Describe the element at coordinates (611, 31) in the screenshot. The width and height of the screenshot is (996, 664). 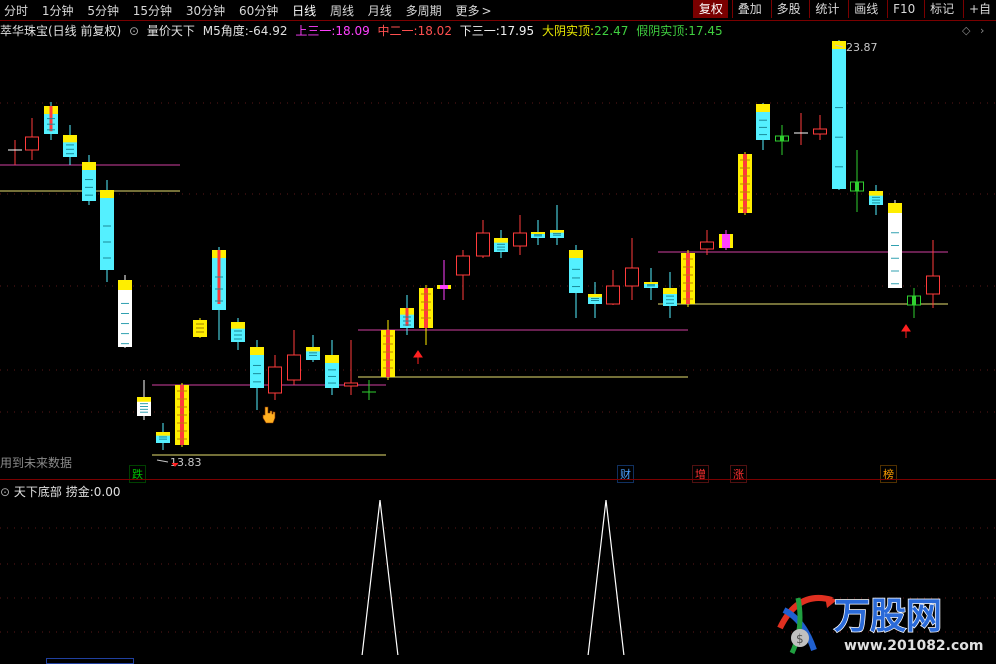
I see `big-yin-value: 22.47` at that location.